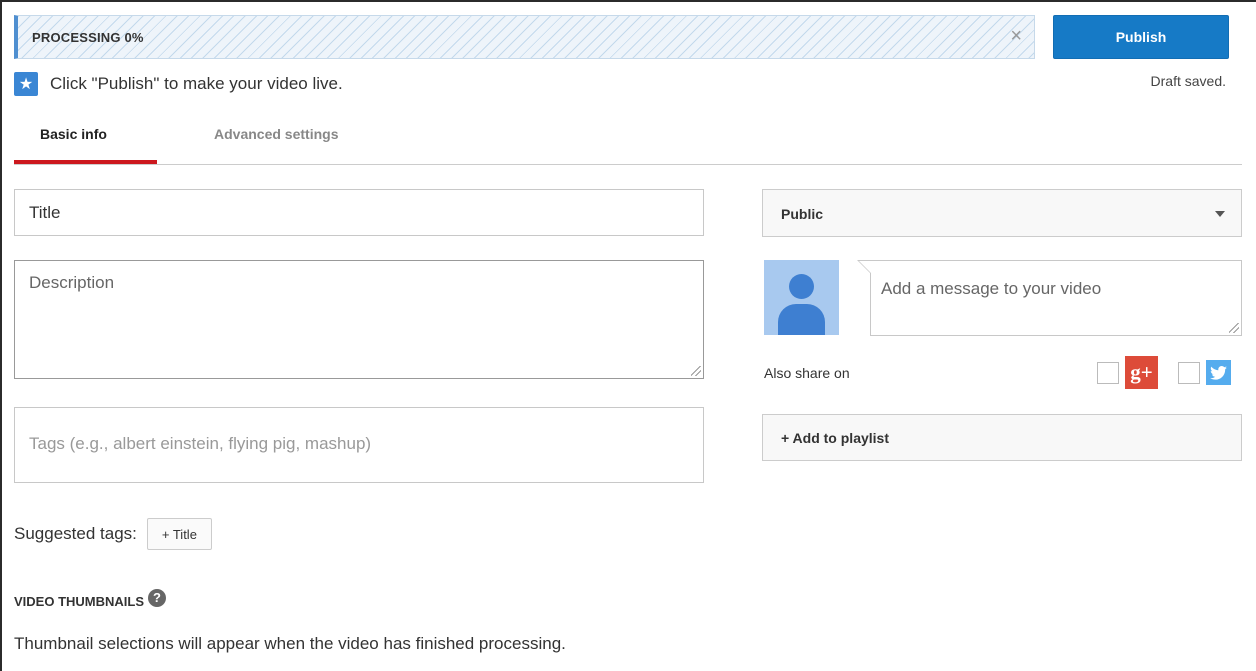 The width and height of the screenshot is (1256, 671). I want to click on also-share-label: Also share on, so click(807, 373).